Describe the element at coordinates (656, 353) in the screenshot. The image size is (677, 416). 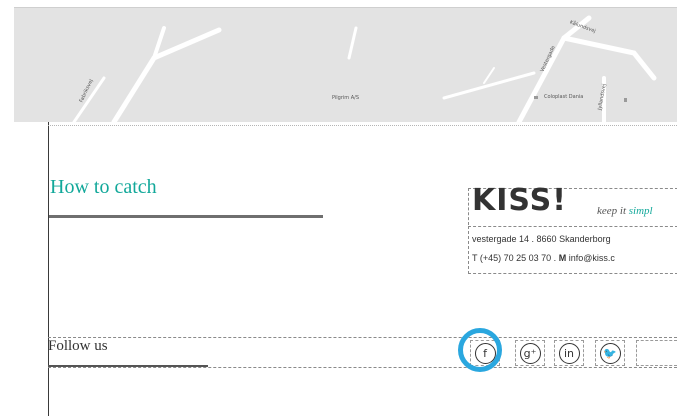
I see `social-empty-slot` at that location.